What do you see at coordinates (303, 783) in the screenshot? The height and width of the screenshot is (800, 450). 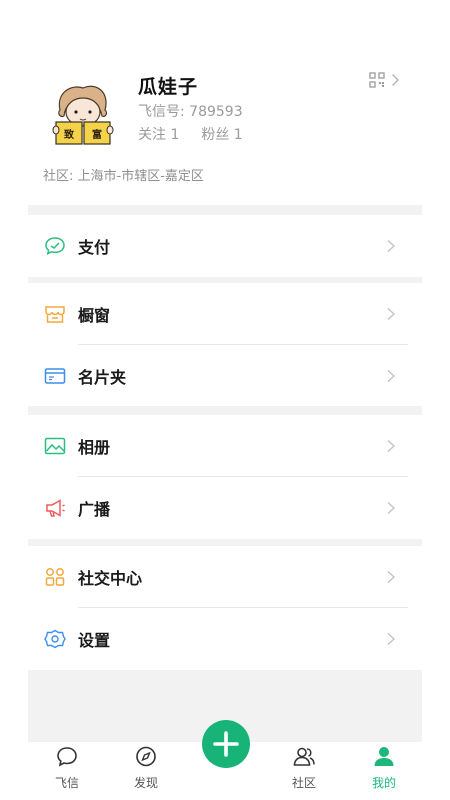 I see `tab-label-community: 社区` at bounding box center [303, 783].